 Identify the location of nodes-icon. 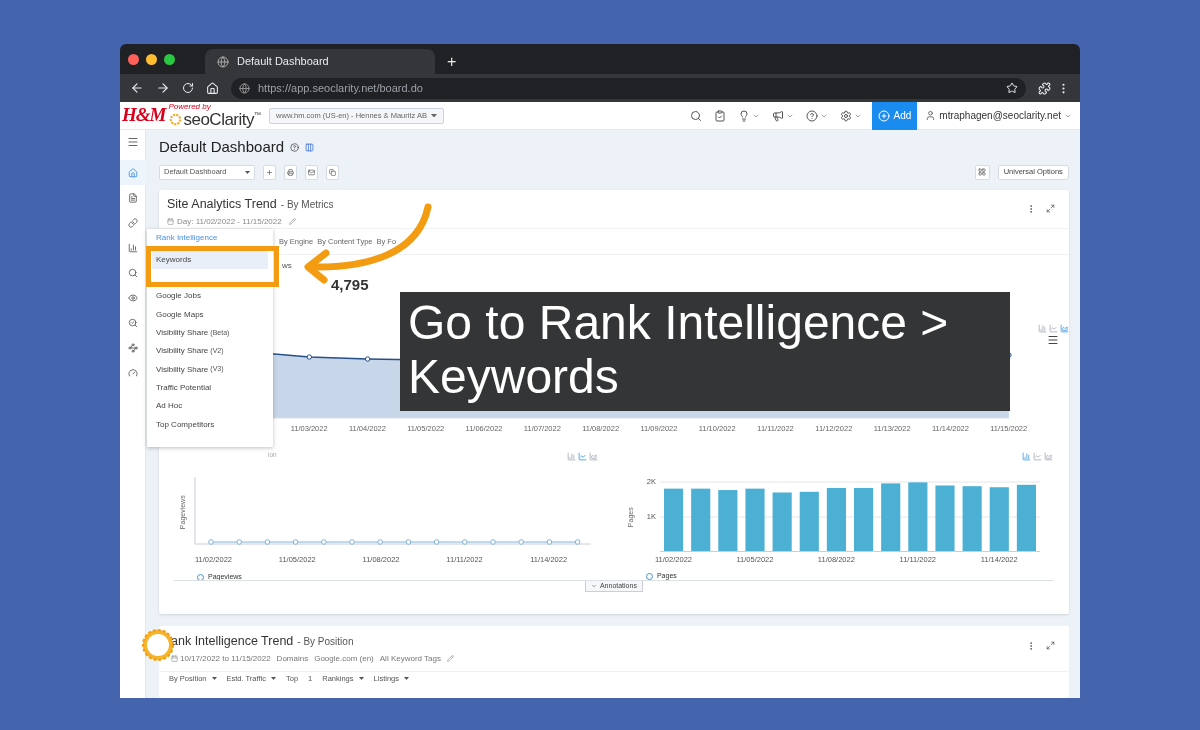
(132, 347).